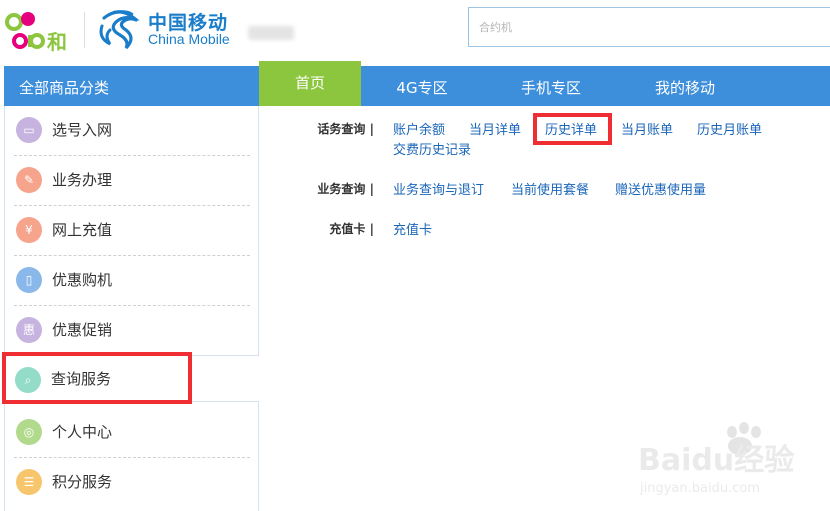 The height and width of the screenshot is (511, 830). What do you see at coordinates (29, 330) in the screenshot?
I see `hui-icon: 惠` at bounding box center [29, 330].